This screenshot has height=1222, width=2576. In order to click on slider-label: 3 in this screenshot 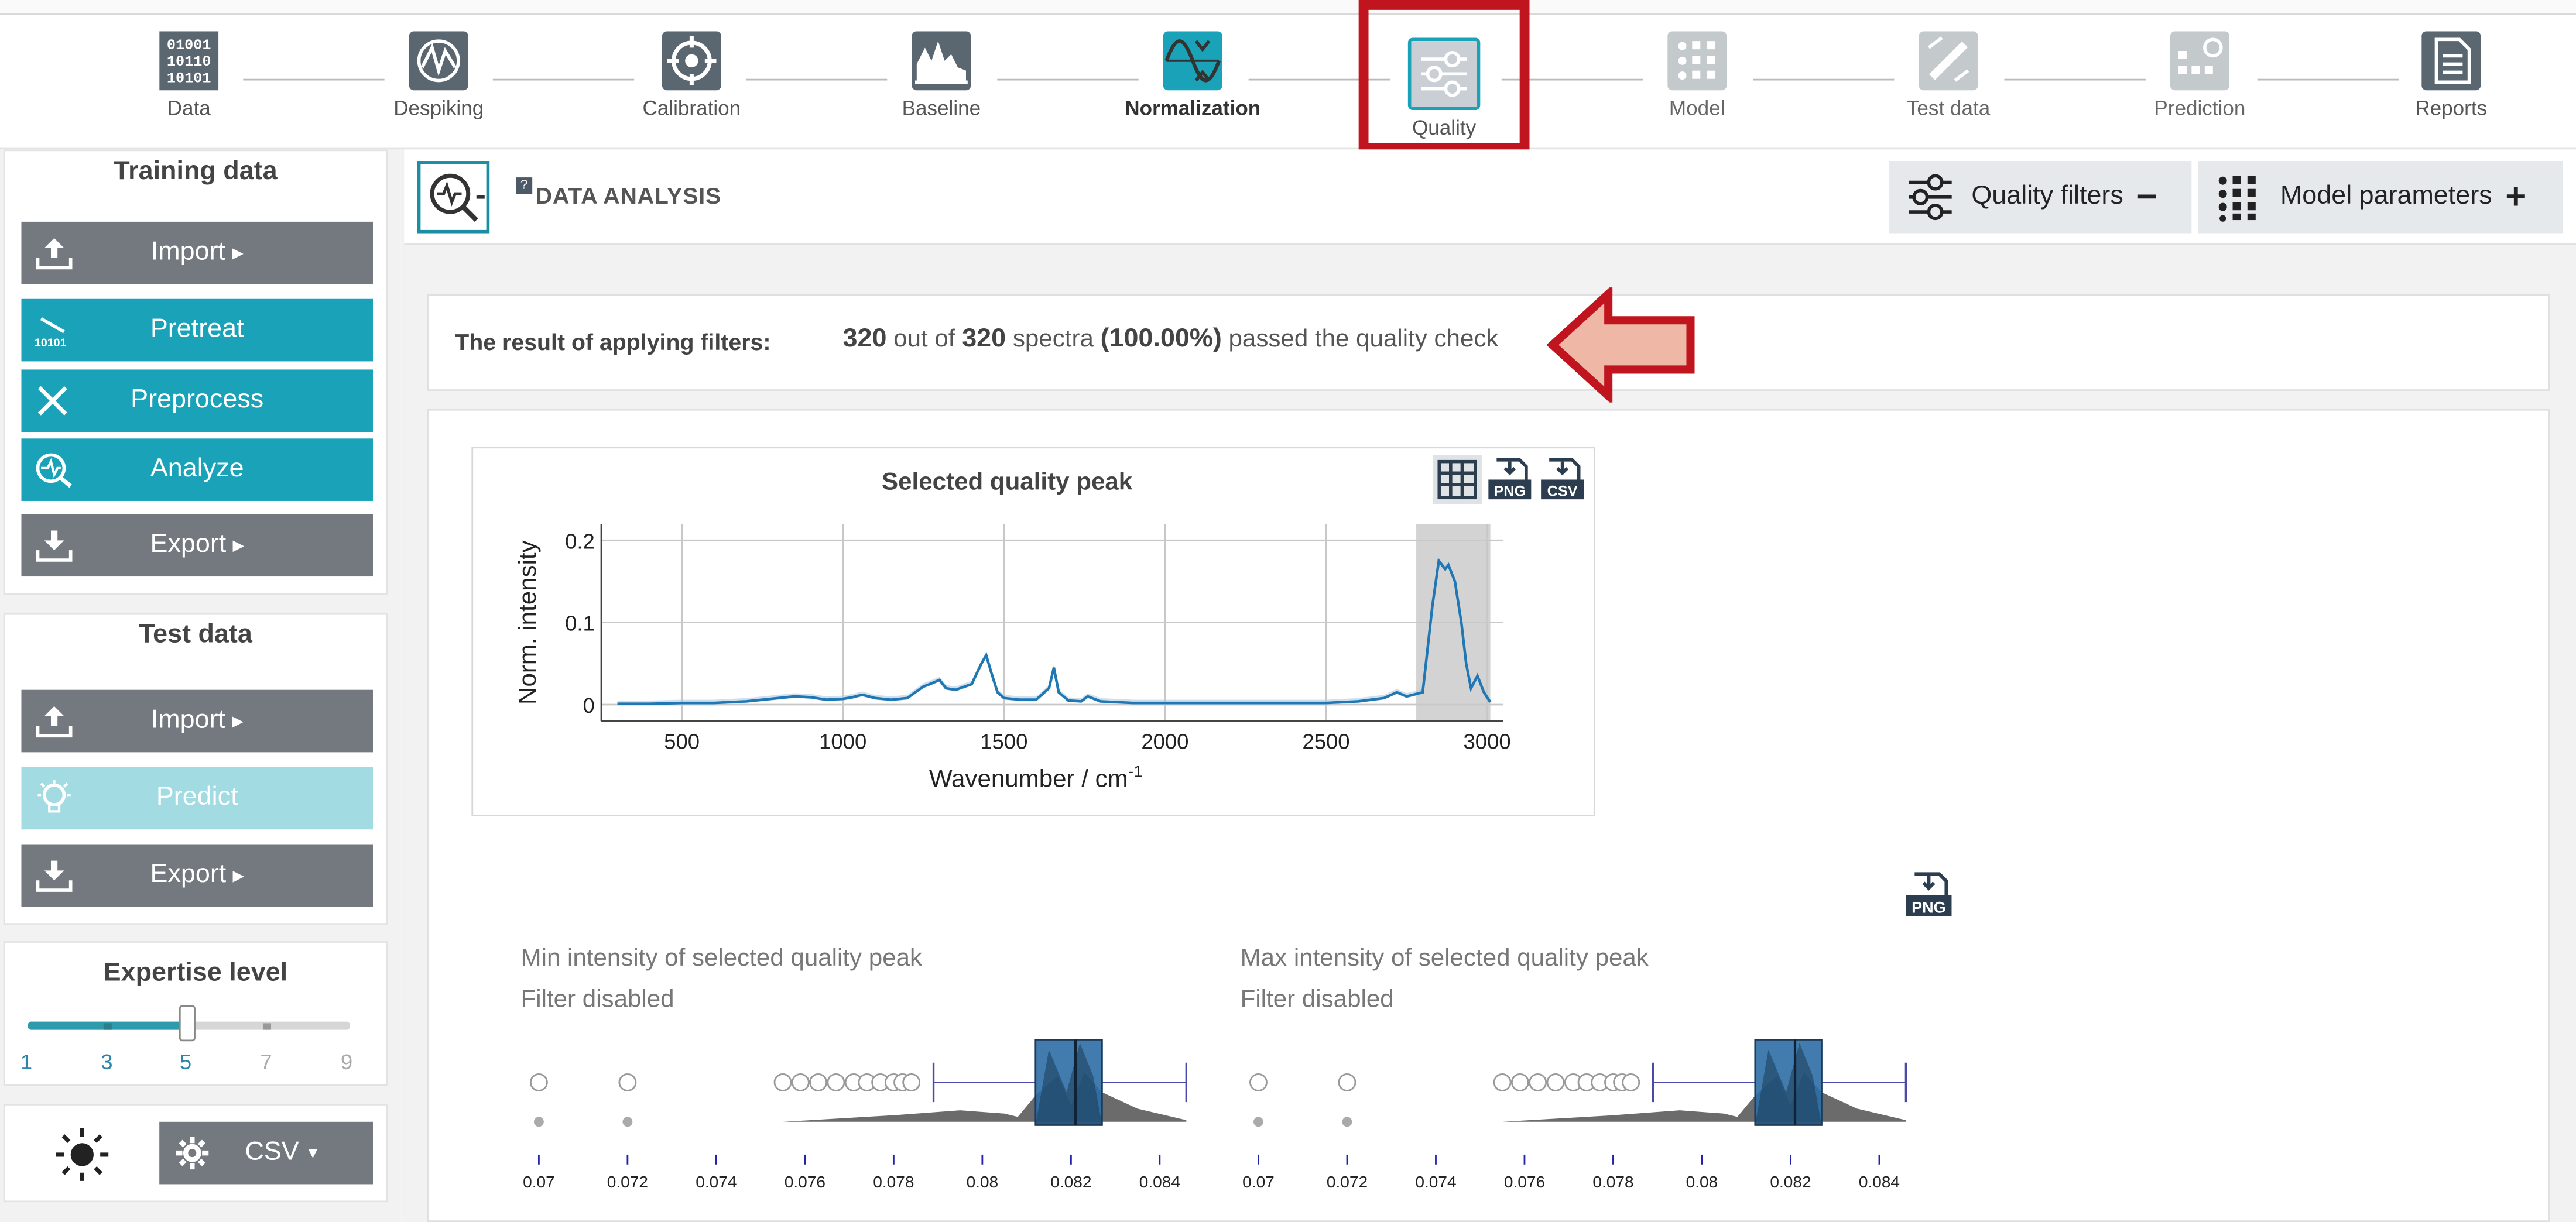, I will do `click(106, 1061)`.